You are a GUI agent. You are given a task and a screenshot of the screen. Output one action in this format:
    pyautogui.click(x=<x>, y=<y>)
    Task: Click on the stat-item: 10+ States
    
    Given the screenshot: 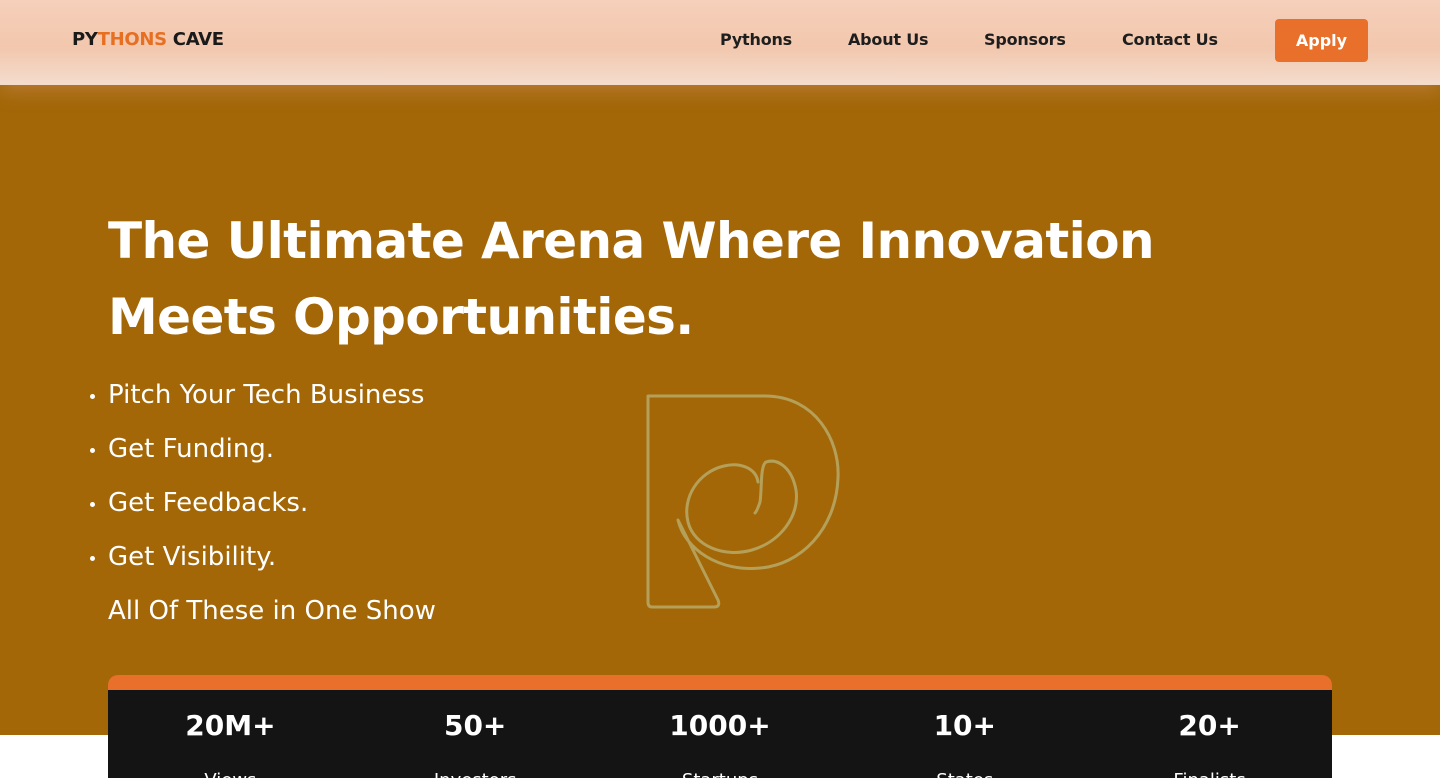 What is the action you would take?
    pyautogui.click(x=964, y=734)
    